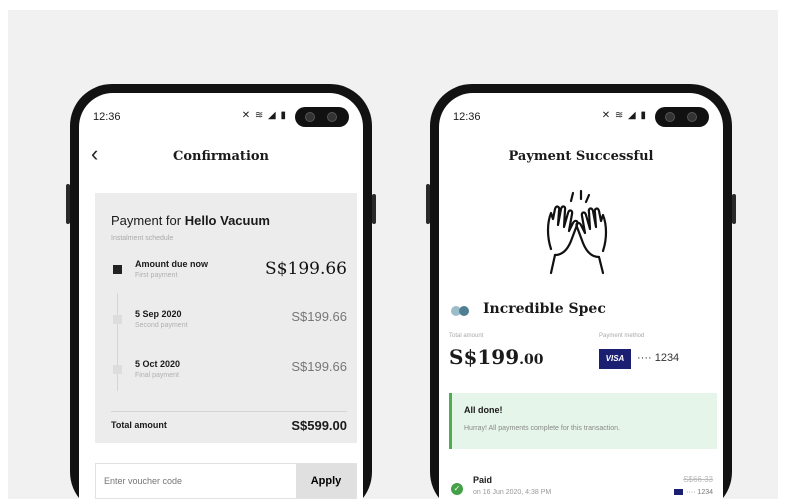 This screenshot has height=499, width=786. I want to click on total-row: Total amount S$599.00, so click(229, 422).